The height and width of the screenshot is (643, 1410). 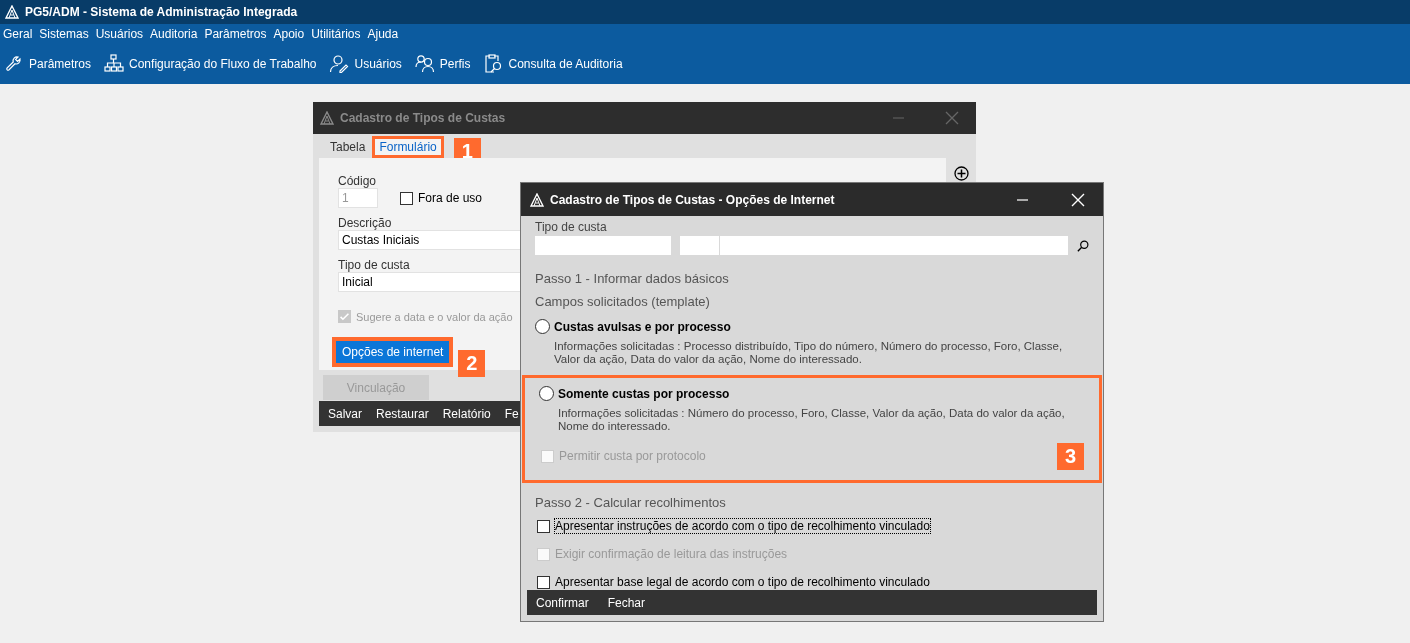 What do you see at coordinates (961, 173) in the screenshot?
I see `add-circle-icon` at bounding box center [961, 173].